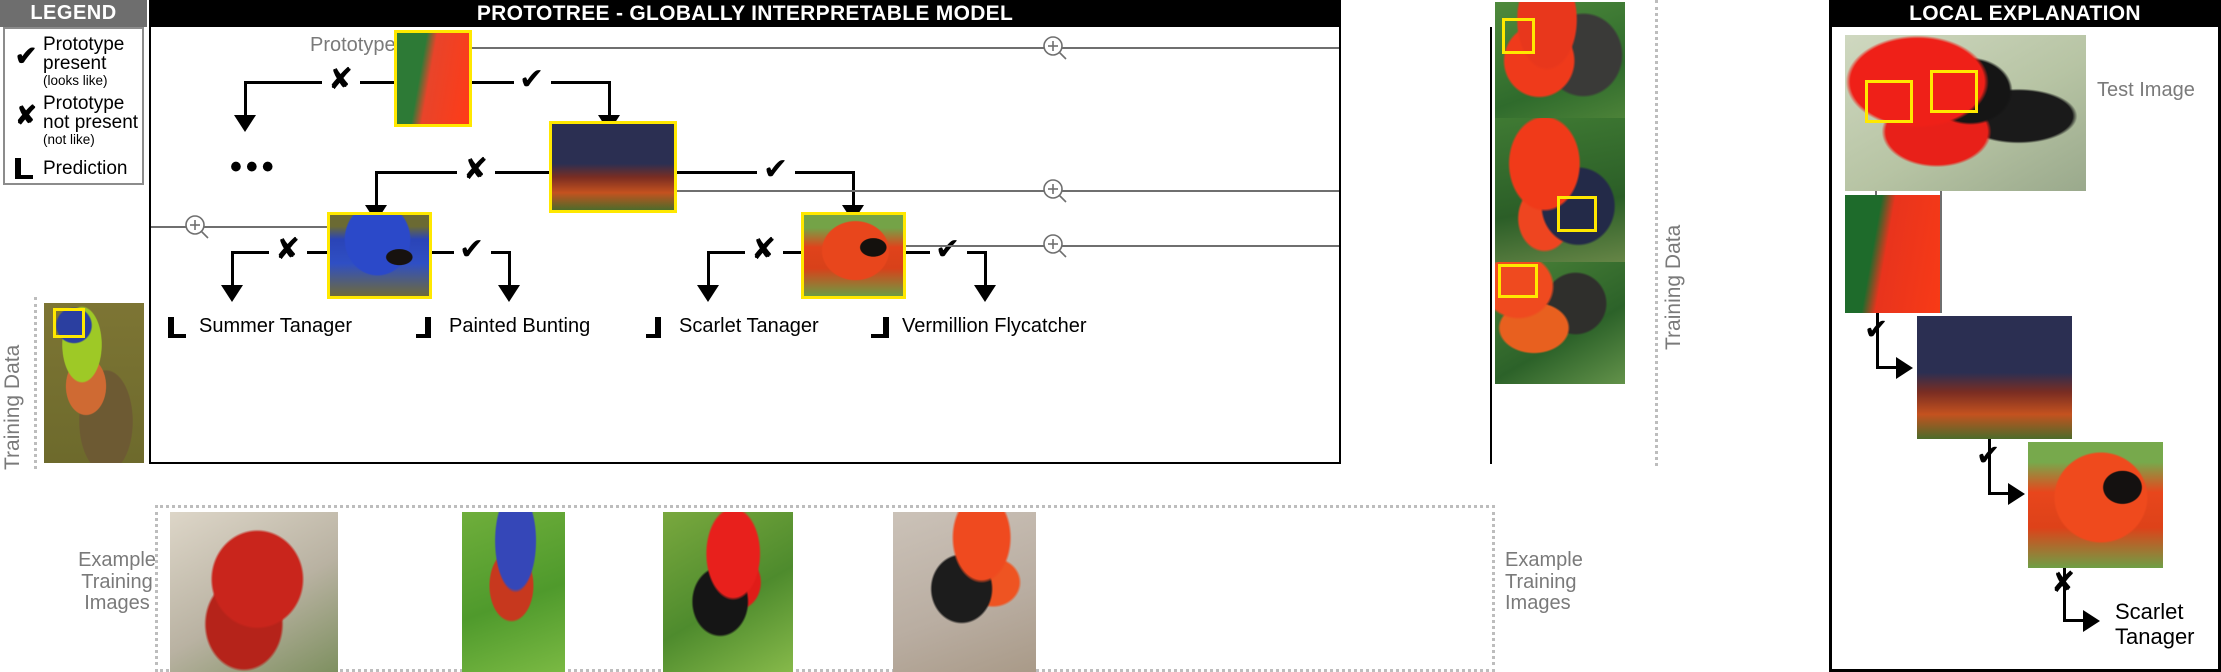 The width and height of the screenshot is (2221, 672). I want to click on local-panel-title: LOCAL EXPLANATION, so click(2025, 13).